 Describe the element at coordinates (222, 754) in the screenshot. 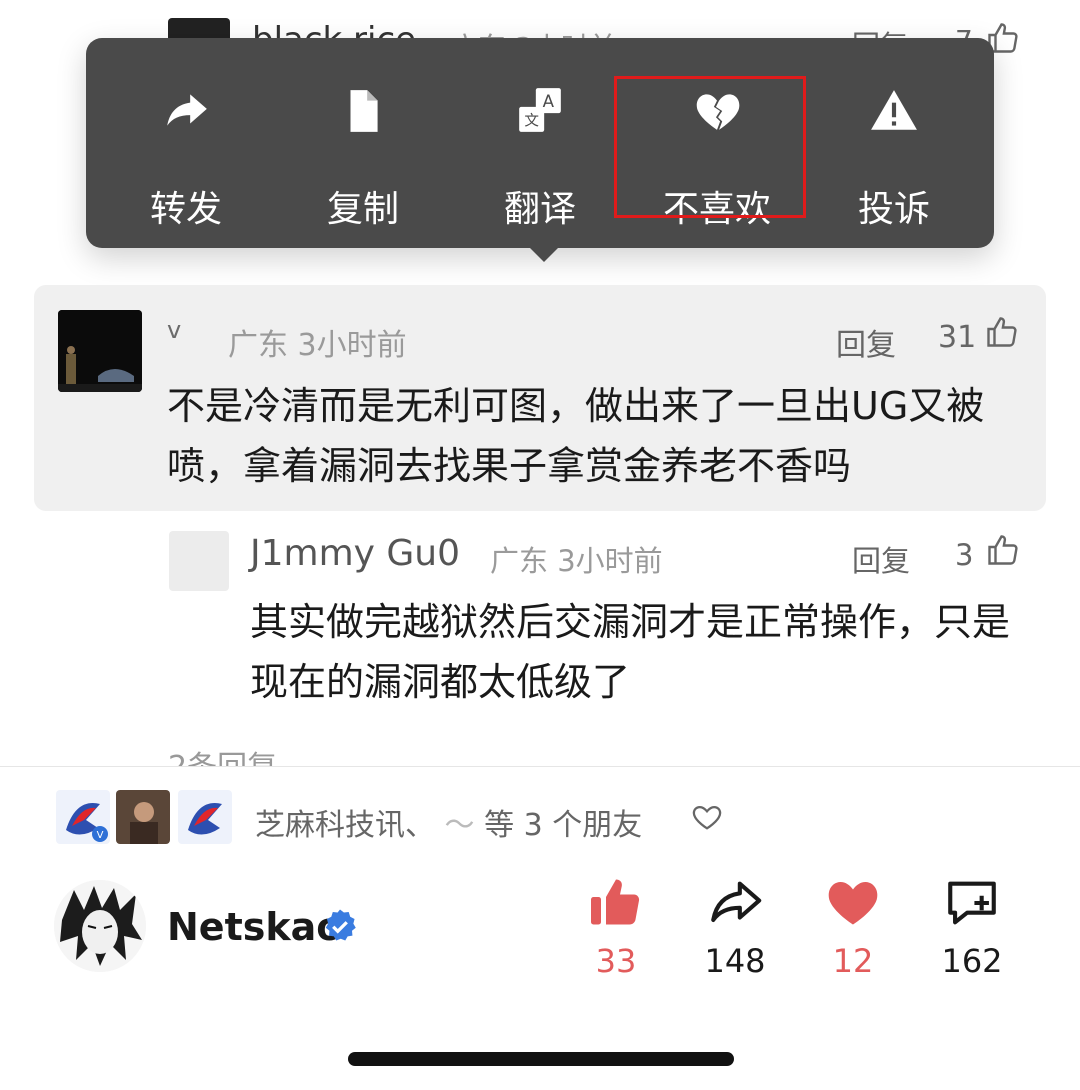

I see `more-replies-link: 2条回复` at that location.